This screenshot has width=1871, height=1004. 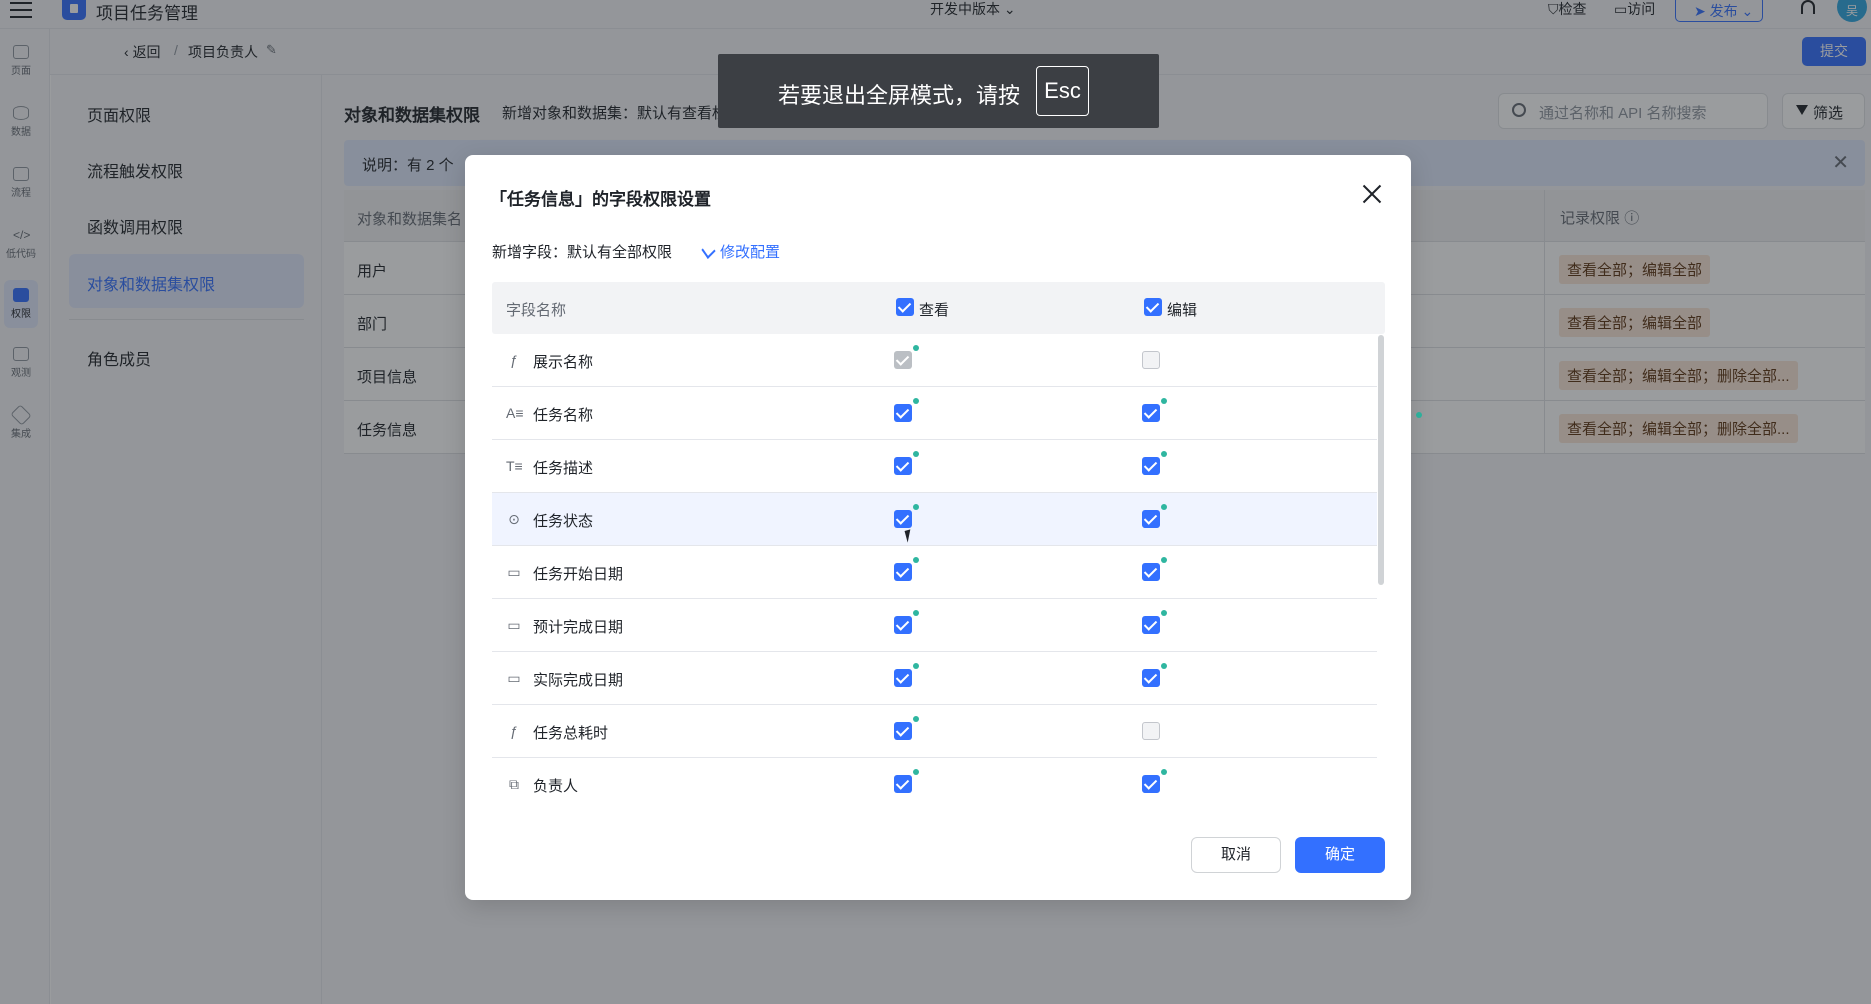 I want to click on field-name: 任务状态, so click(x=563, y=521).